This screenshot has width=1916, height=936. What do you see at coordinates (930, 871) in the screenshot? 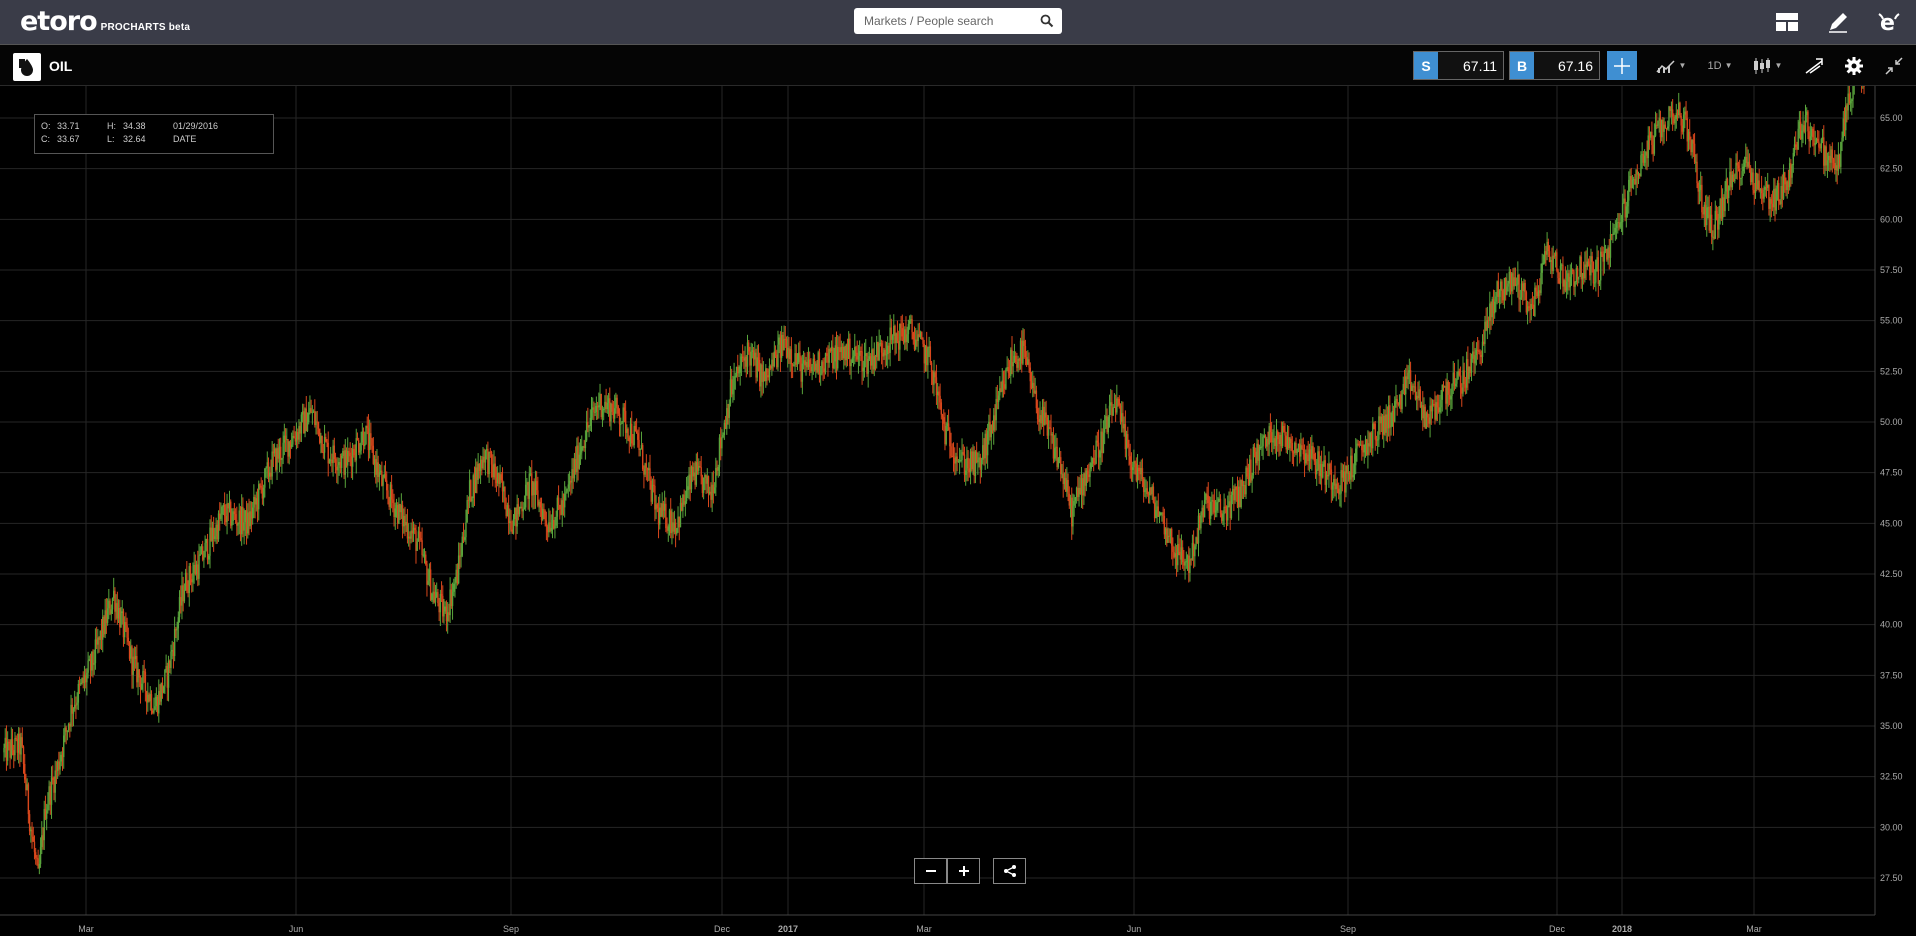
I see `zoom-out-button` at bounding box center [930, 871].